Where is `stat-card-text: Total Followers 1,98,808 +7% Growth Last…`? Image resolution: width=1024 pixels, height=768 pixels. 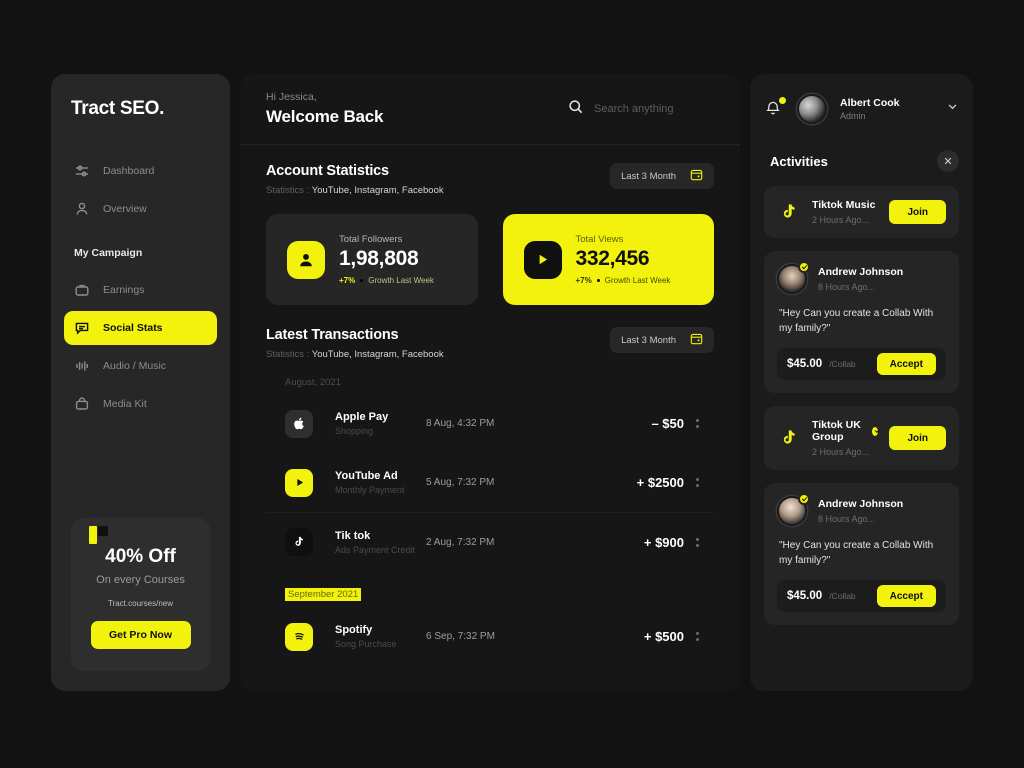 stat-card-text: Total Followers 1,98,808 +7% Growth Last… is located at coordinates (386, 259).